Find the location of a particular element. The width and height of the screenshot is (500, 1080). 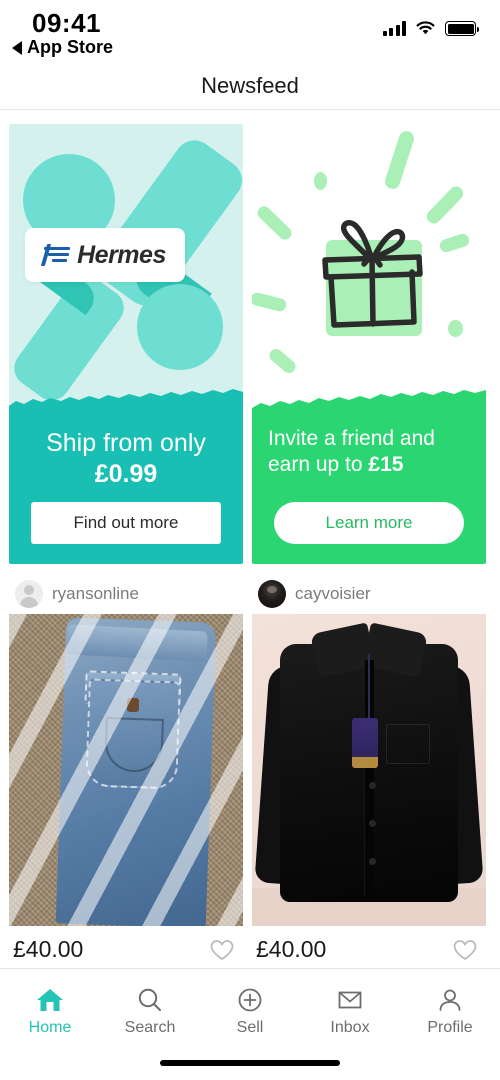

battery-icon is located at coordinates (462, 28).